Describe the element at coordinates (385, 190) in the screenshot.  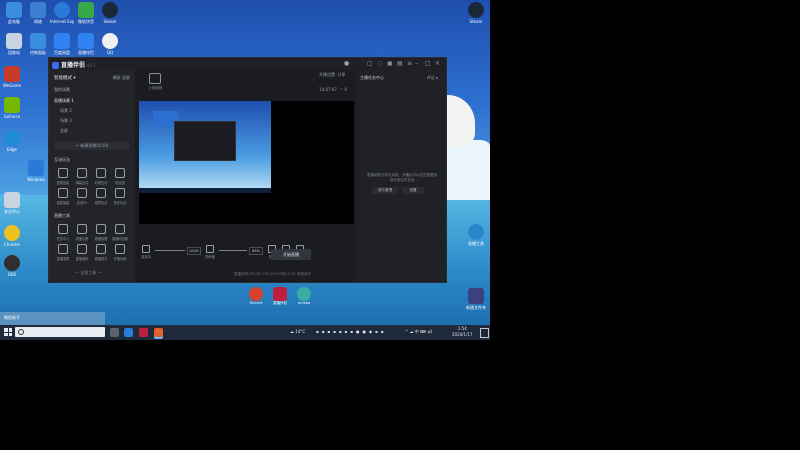
I see `audience-manage-button: 观众管理` at that location.